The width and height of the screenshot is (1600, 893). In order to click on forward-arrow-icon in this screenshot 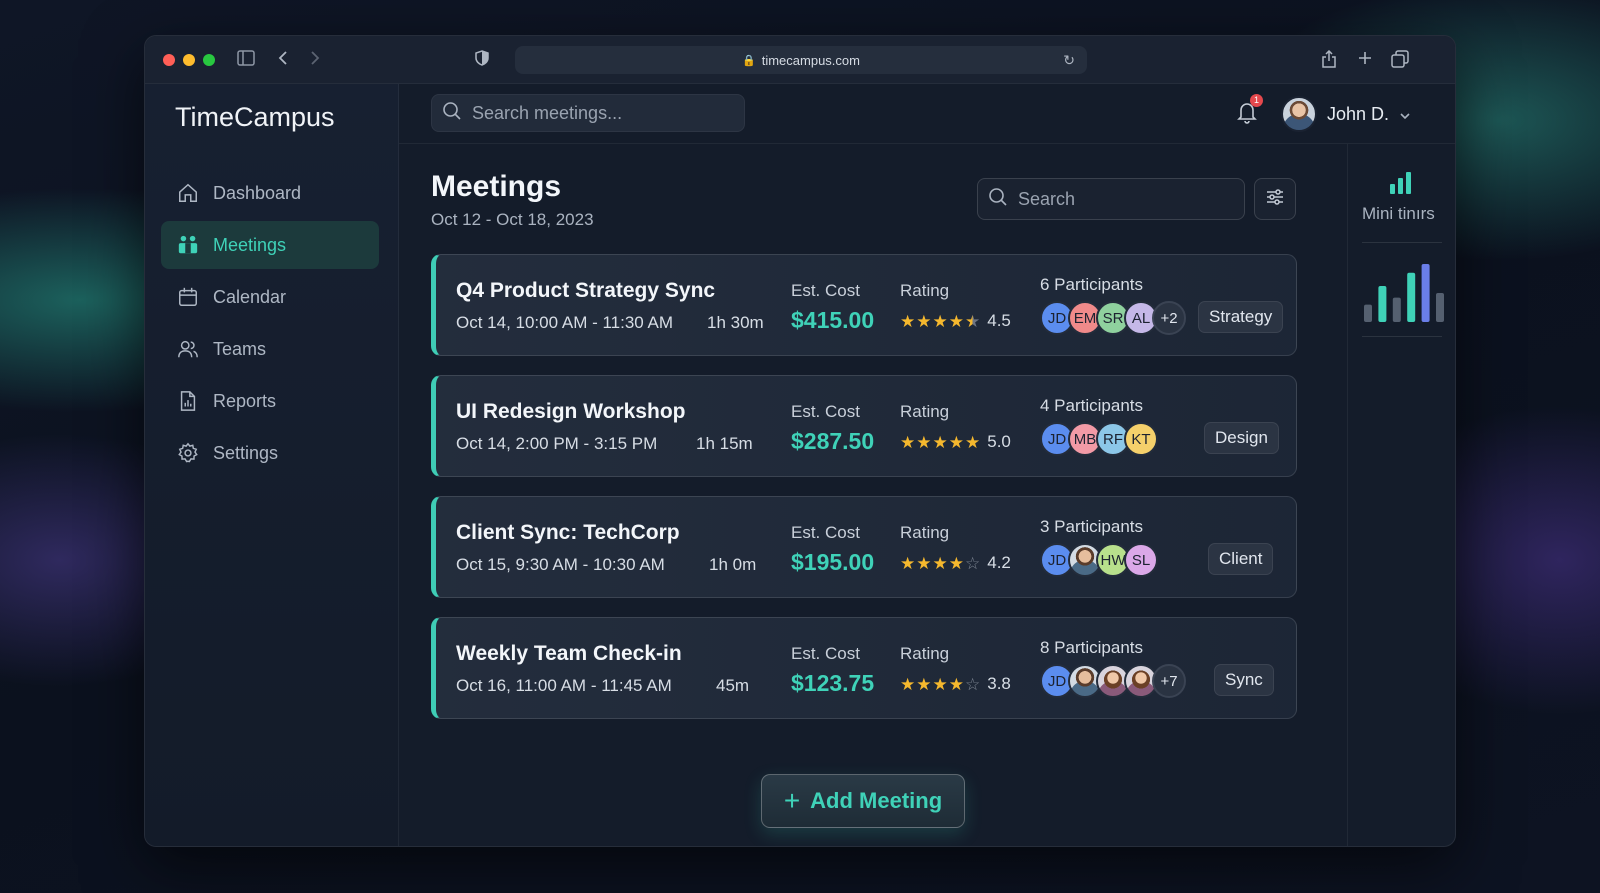, I will do `click(315, 60)`.